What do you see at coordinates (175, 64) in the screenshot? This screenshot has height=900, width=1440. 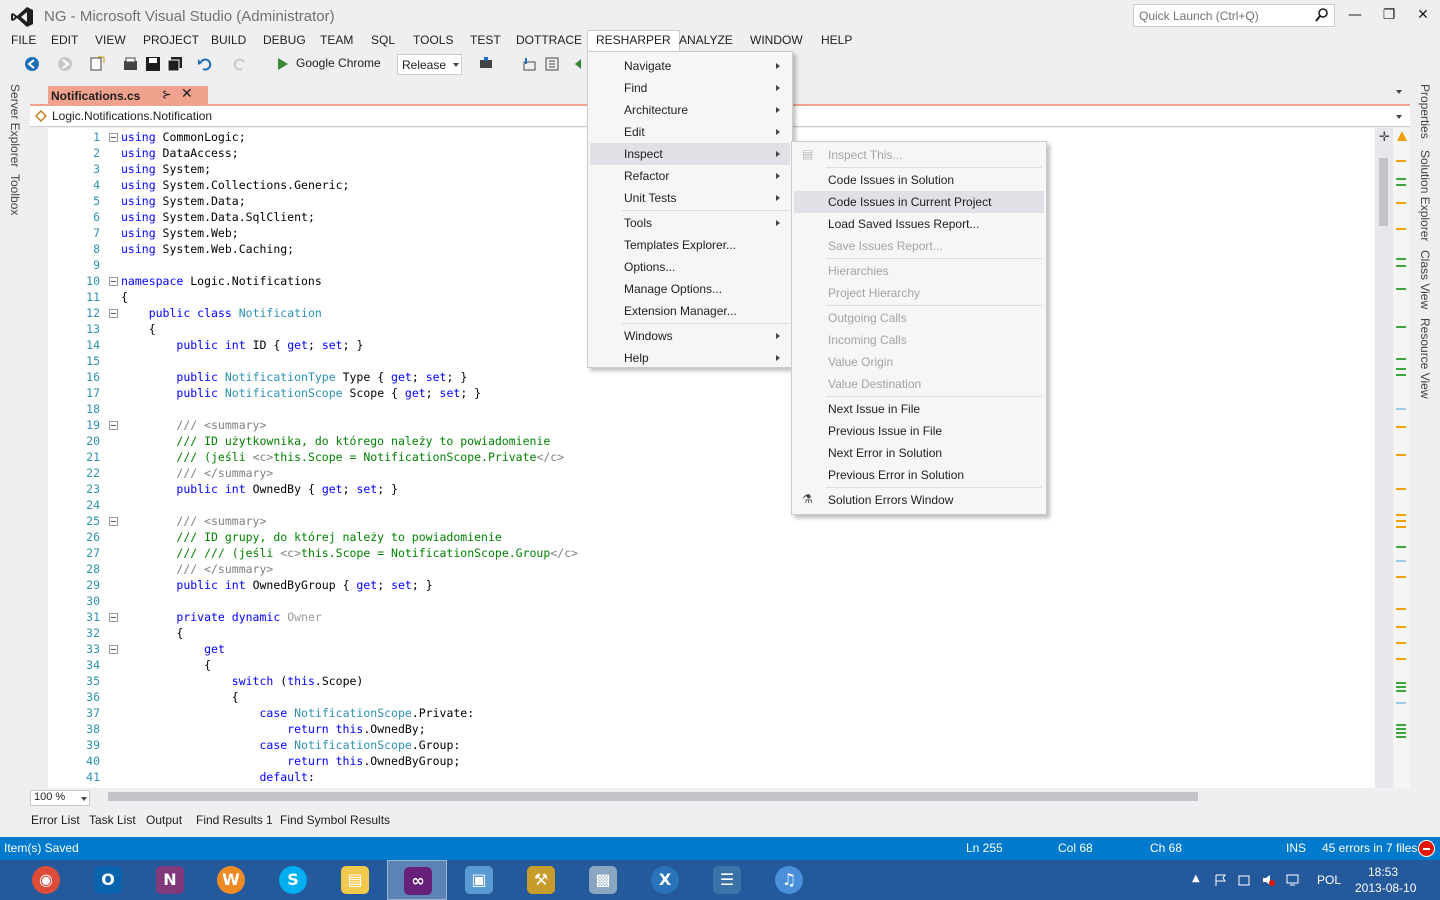 I see `save-all-icon` at bounding box center [175, 64].